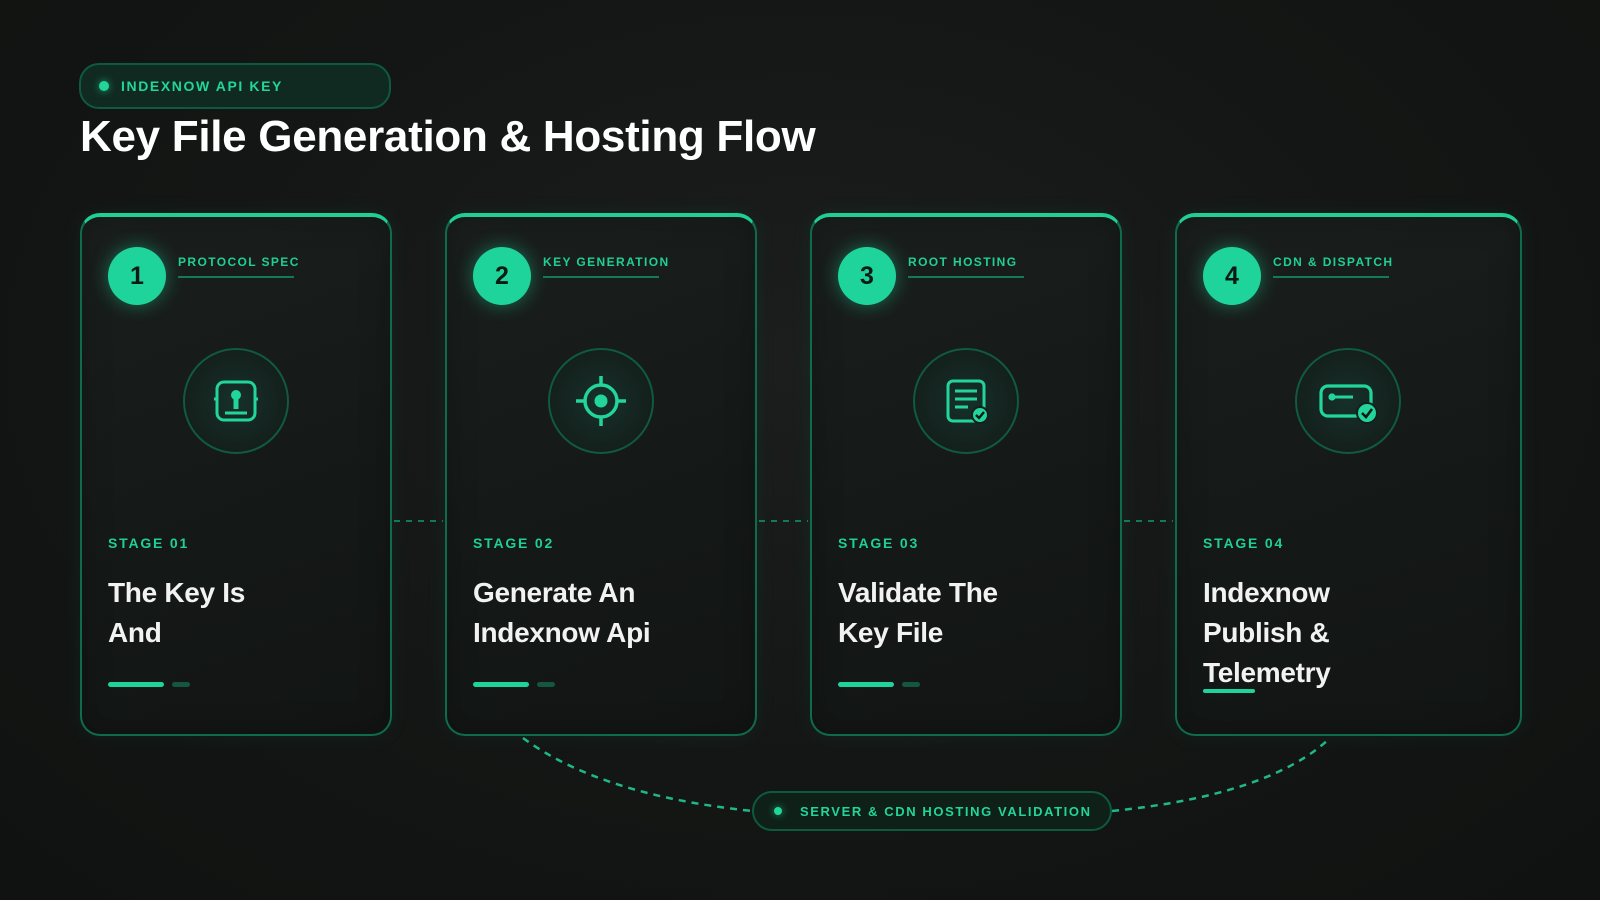  I want to click on header-badge-label: INDEXNOW API KEY, so click(202, 86).